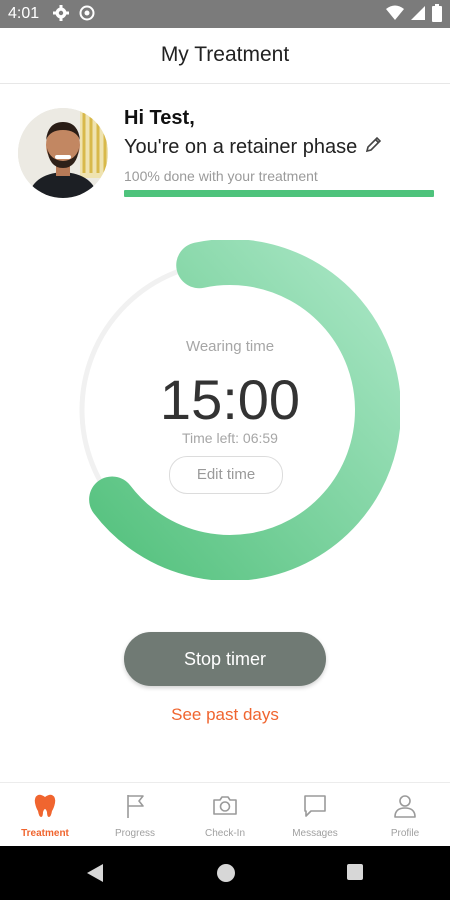 This screenshot has height=900, width=450. Describe the element at coordinates (224, 833) in the screenshot. I see `tab-label: Check-In` at that location.